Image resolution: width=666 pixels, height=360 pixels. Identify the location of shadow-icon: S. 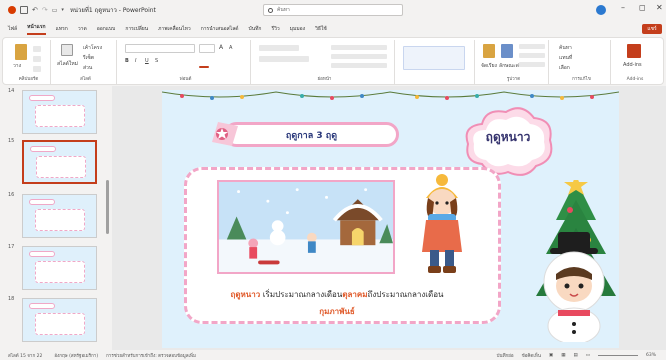
(156, 61).